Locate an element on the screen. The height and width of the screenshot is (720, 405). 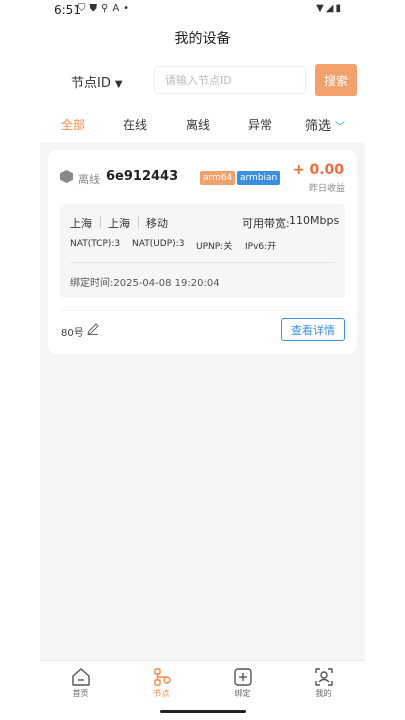
filter-label: 筛选 is located at coordinates (318, 126).